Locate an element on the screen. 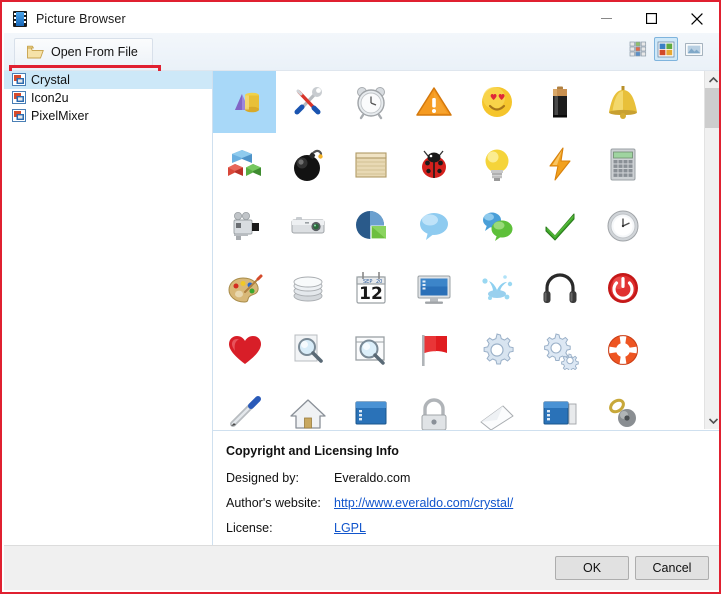 Image resolution: width=721 pixels, height=594 pixels. medium-icons-view-button is located at coordinates (666, 49).